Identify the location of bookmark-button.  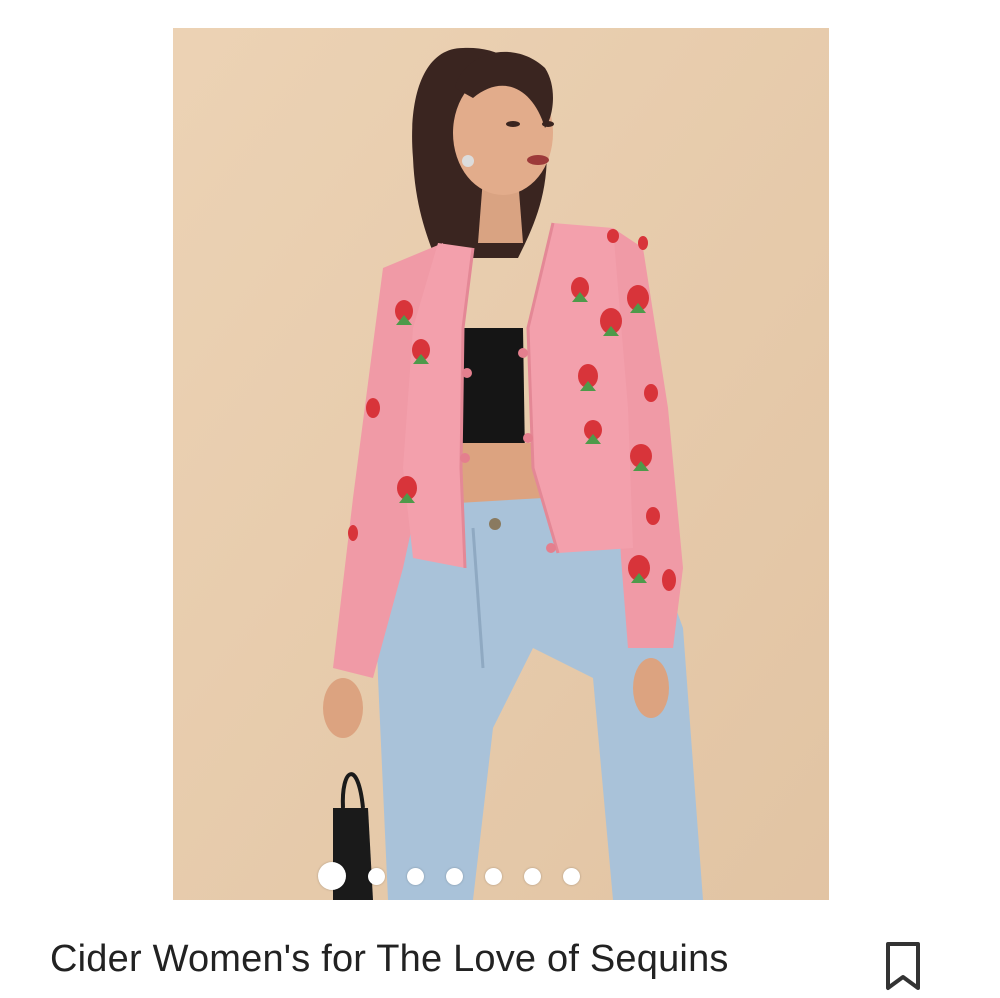
(903, 966).